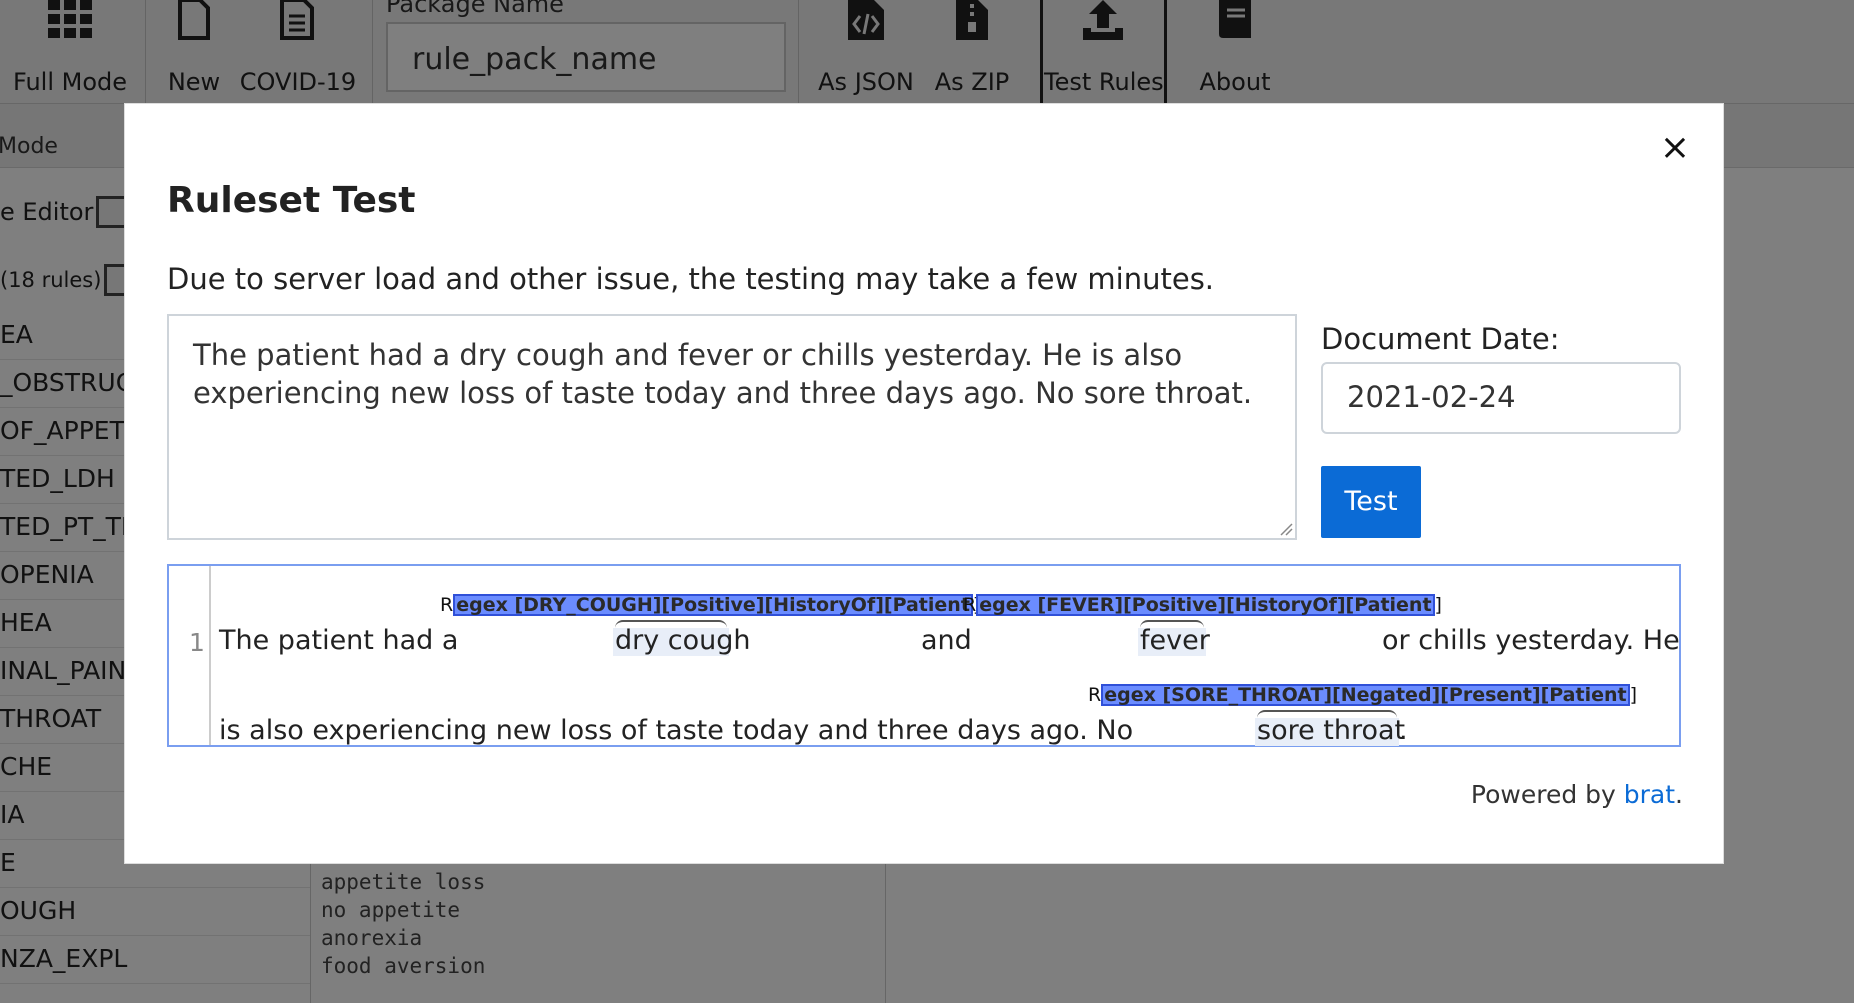 The width and height of the screenshot is (1854, 1003). I want to click on annotated-span: fever, so click(1175, 640).